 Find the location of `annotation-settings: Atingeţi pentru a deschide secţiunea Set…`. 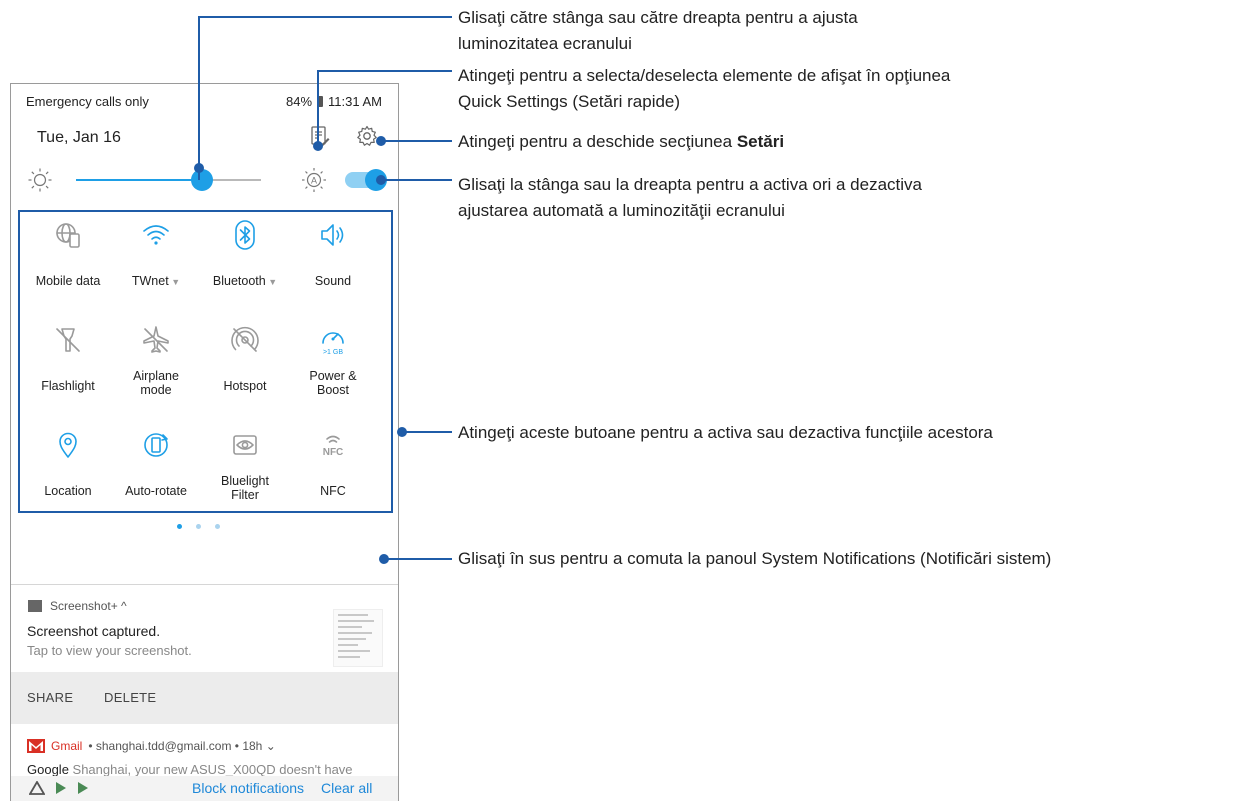

annotation-settings: Atingeţi pentru a deschide secţiunea Set… is located at coordinates (621, 142).